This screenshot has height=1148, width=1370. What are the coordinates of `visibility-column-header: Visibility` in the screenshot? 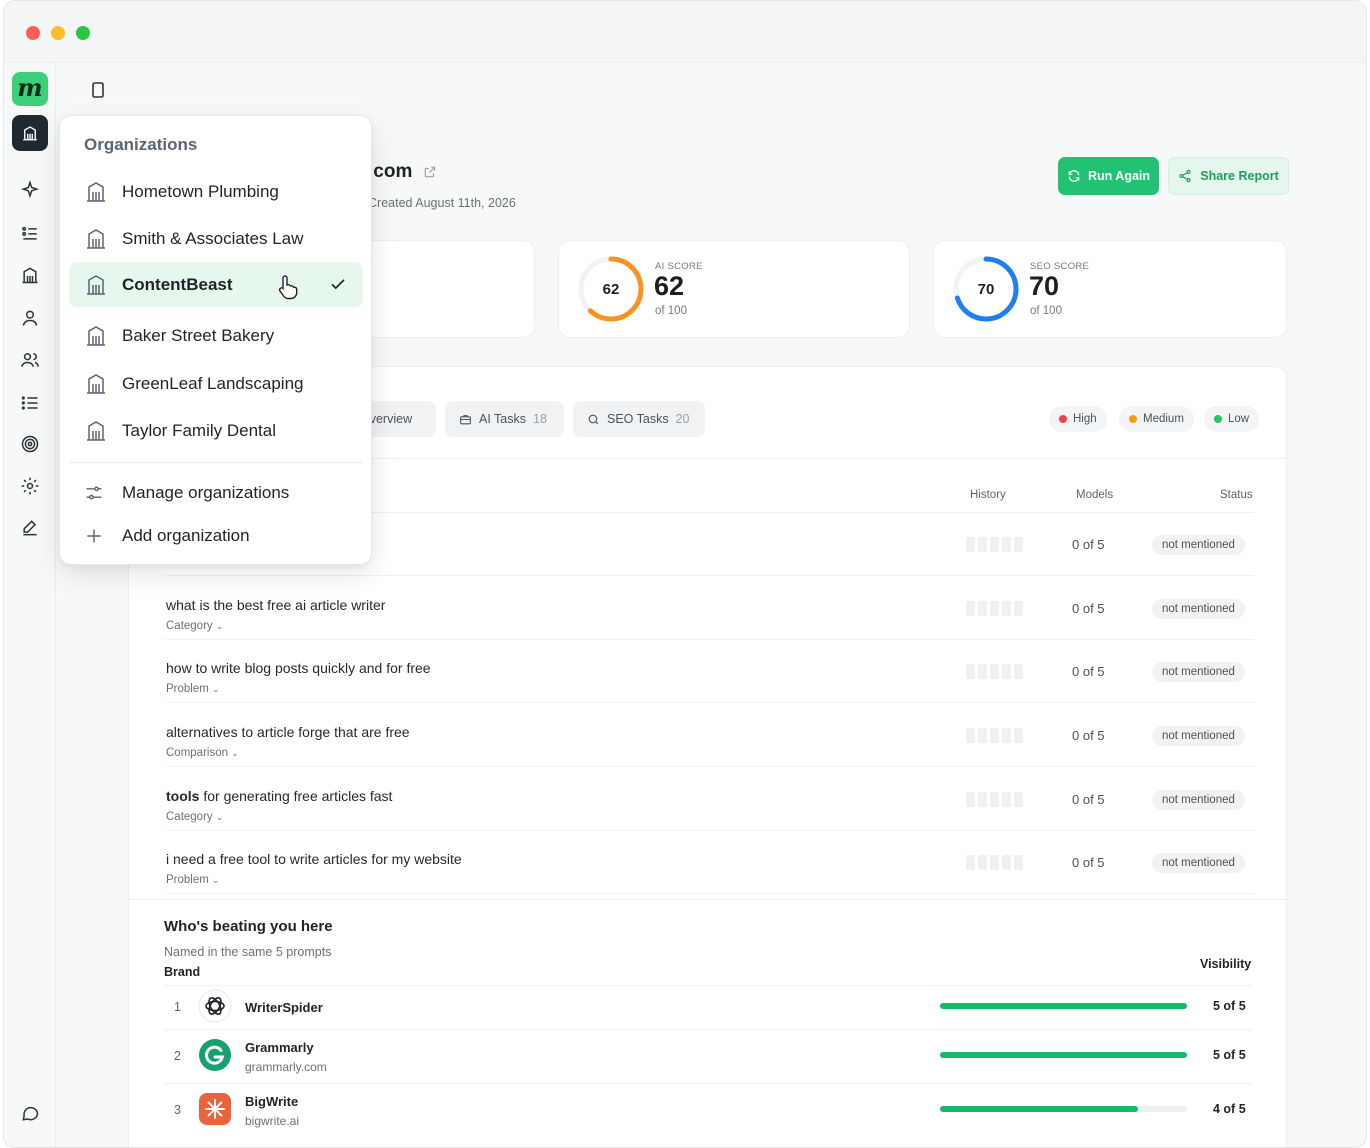 It's located at (1226, 964).